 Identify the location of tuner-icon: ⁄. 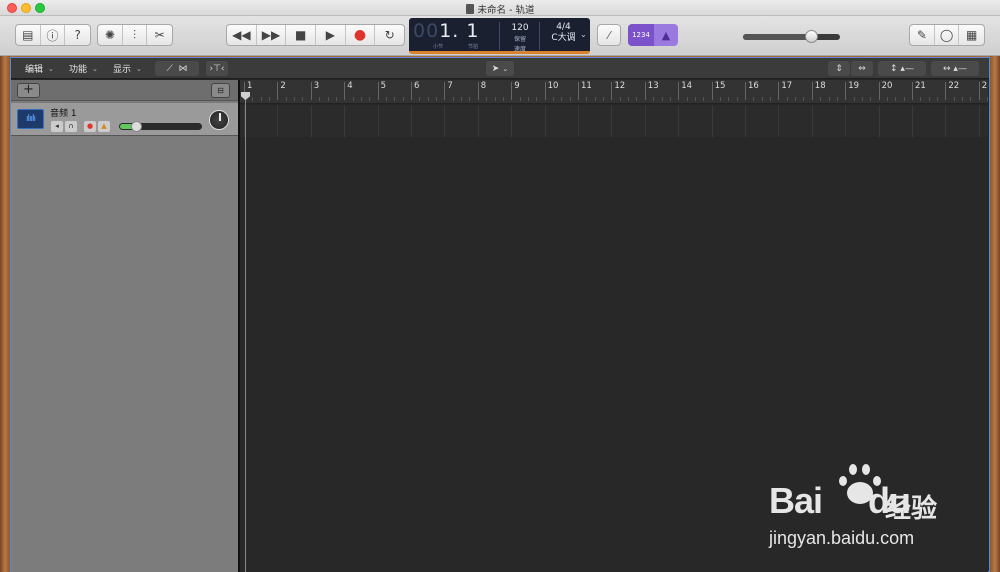
(609, 35).